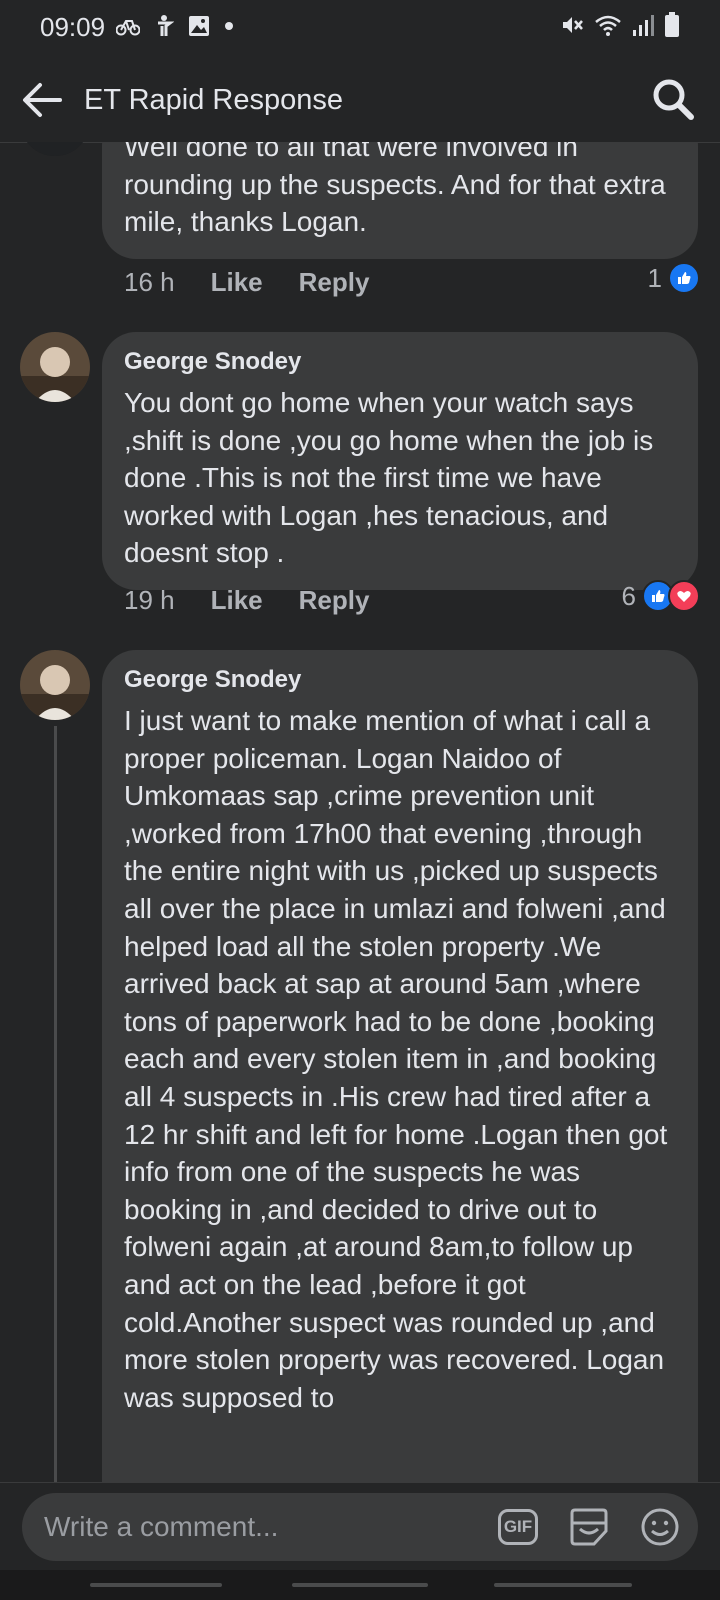 This screenshot has width=720, height=1600. I want to click on nav-back, so click(563, 1585).